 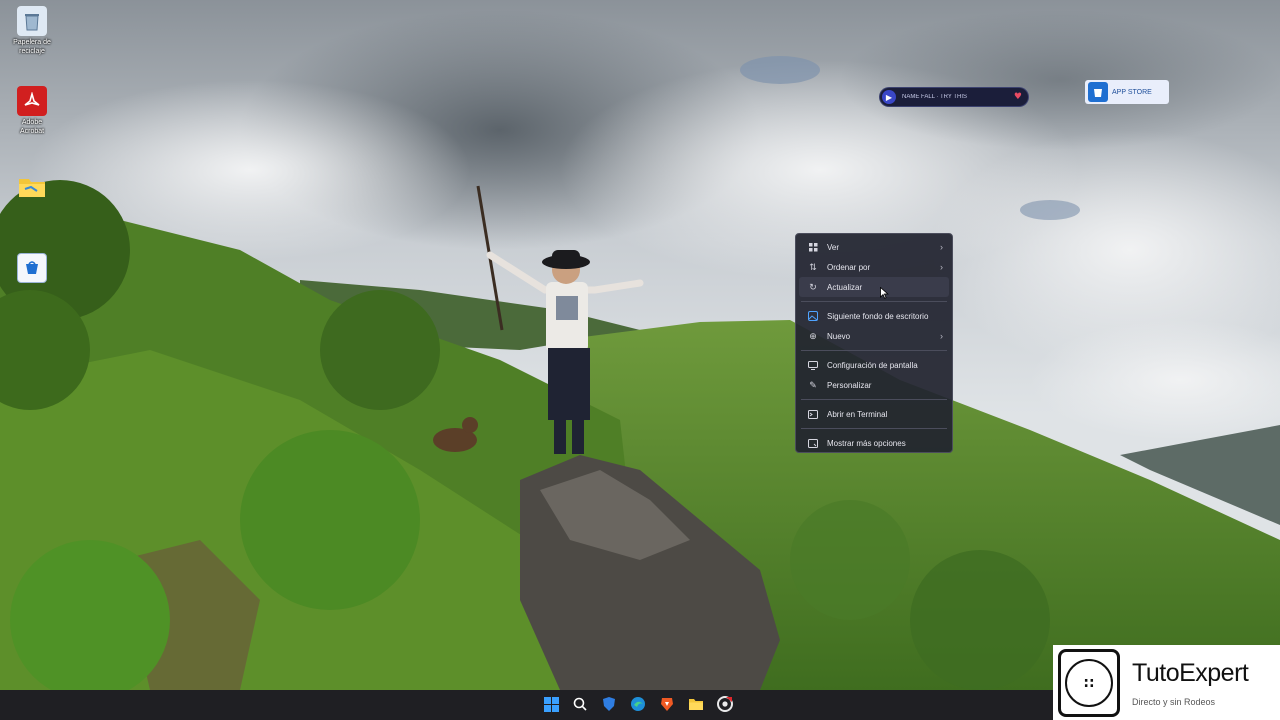 I want to click on shield-app-icon, so click(x=609, y=704).